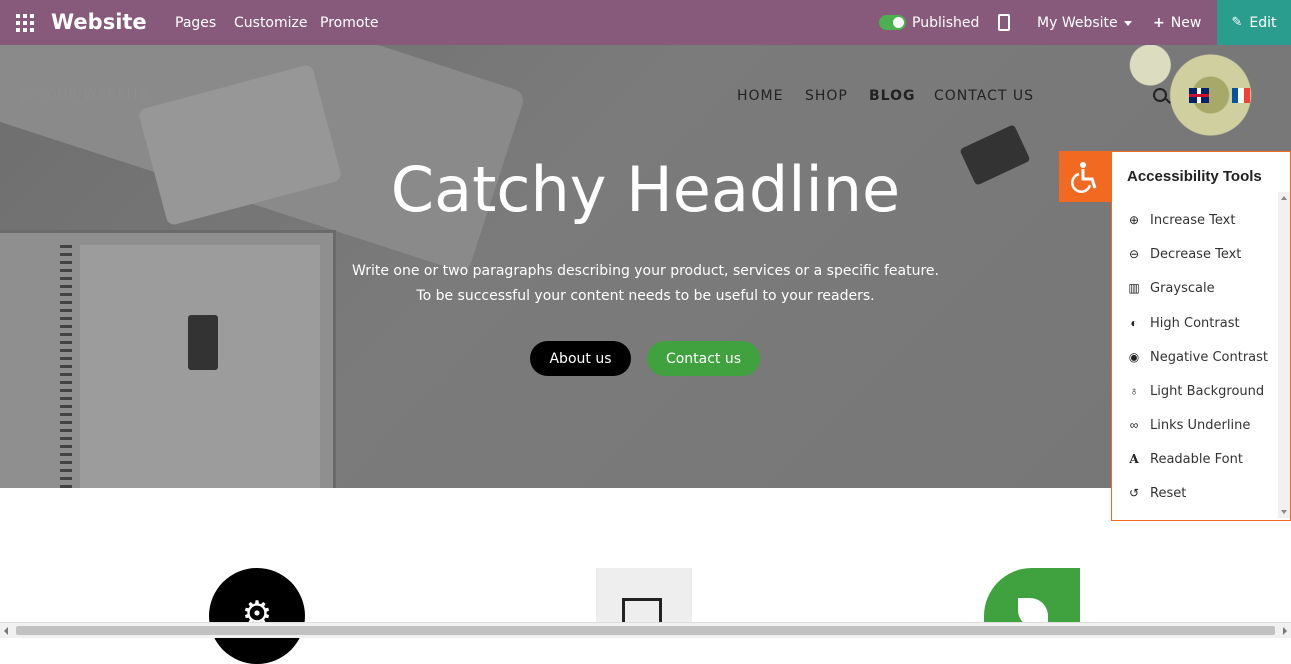 Image resolution: width=1291 pixels, height=664 pixels. What do you see at coordinates (195, 23) in the screenshot?
I see `menu-pages: Pages` at bounding box center [195, 23].